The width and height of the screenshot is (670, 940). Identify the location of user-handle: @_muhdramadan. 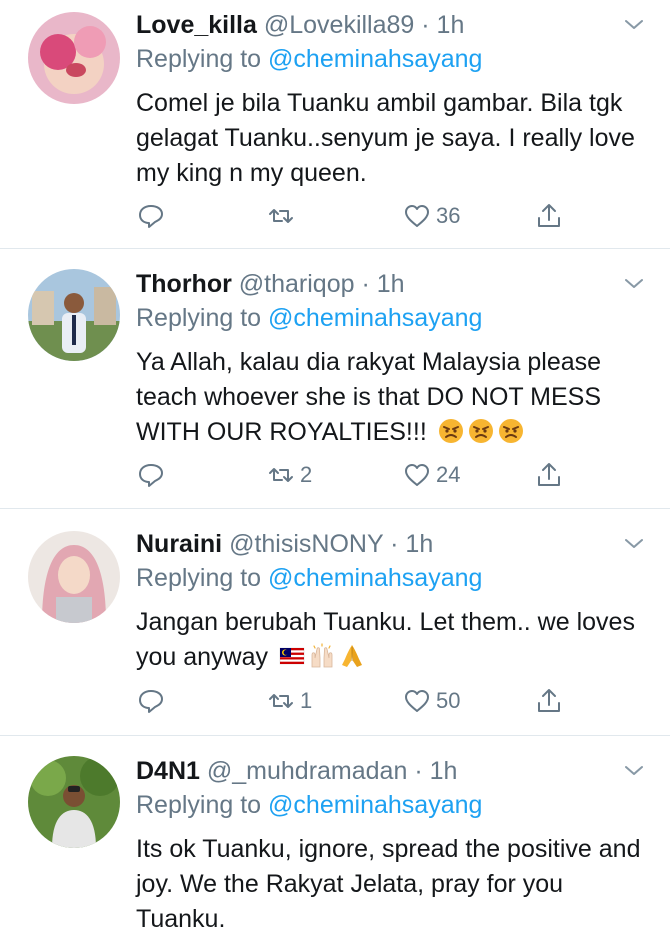
(307, 771).